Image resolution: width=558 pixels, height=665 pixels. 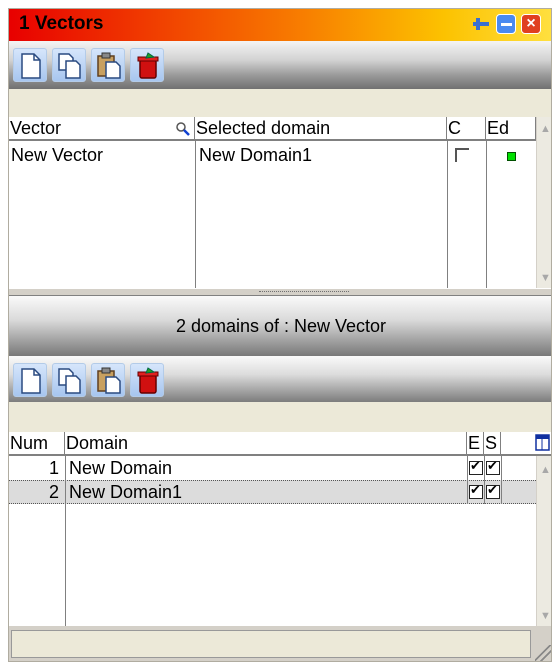 What do you see at coordinates (120, 468) in the screenshot?
I see `domain-name-cell: New Domain` at bounding box center [120, 468].